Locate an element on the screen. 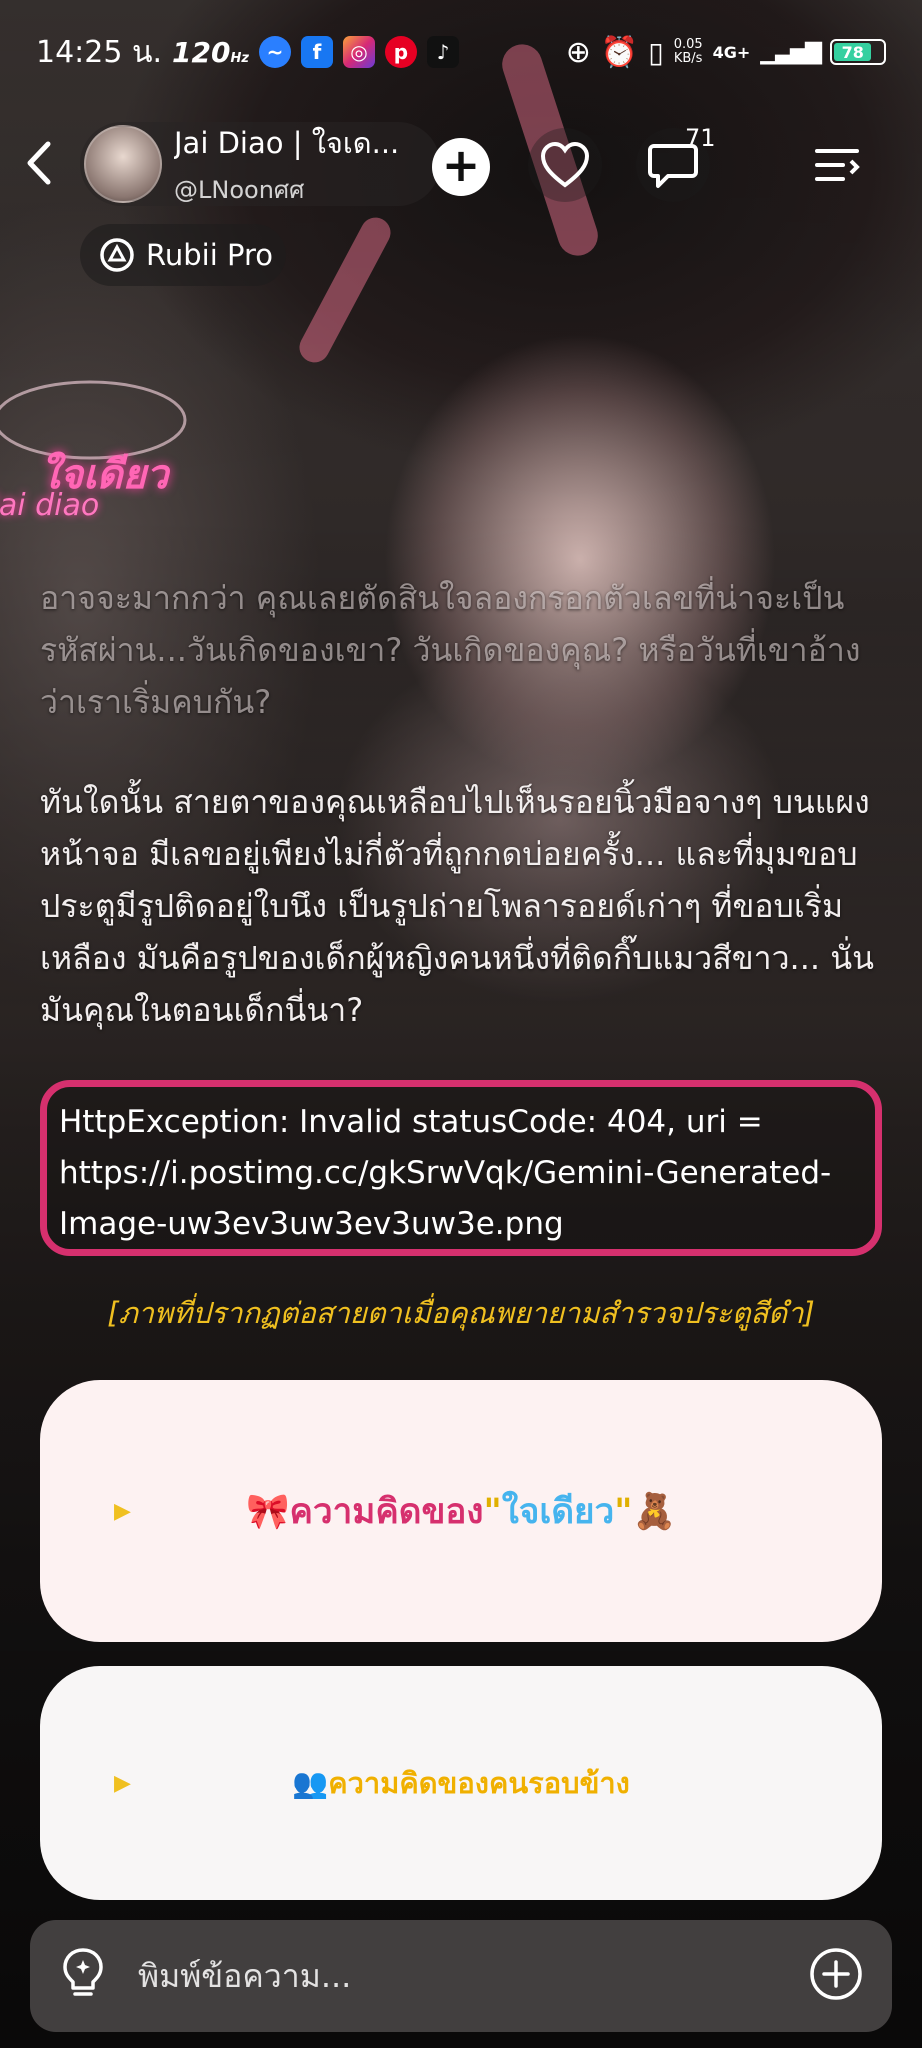  message-input is located at coordinates (473, 1976).